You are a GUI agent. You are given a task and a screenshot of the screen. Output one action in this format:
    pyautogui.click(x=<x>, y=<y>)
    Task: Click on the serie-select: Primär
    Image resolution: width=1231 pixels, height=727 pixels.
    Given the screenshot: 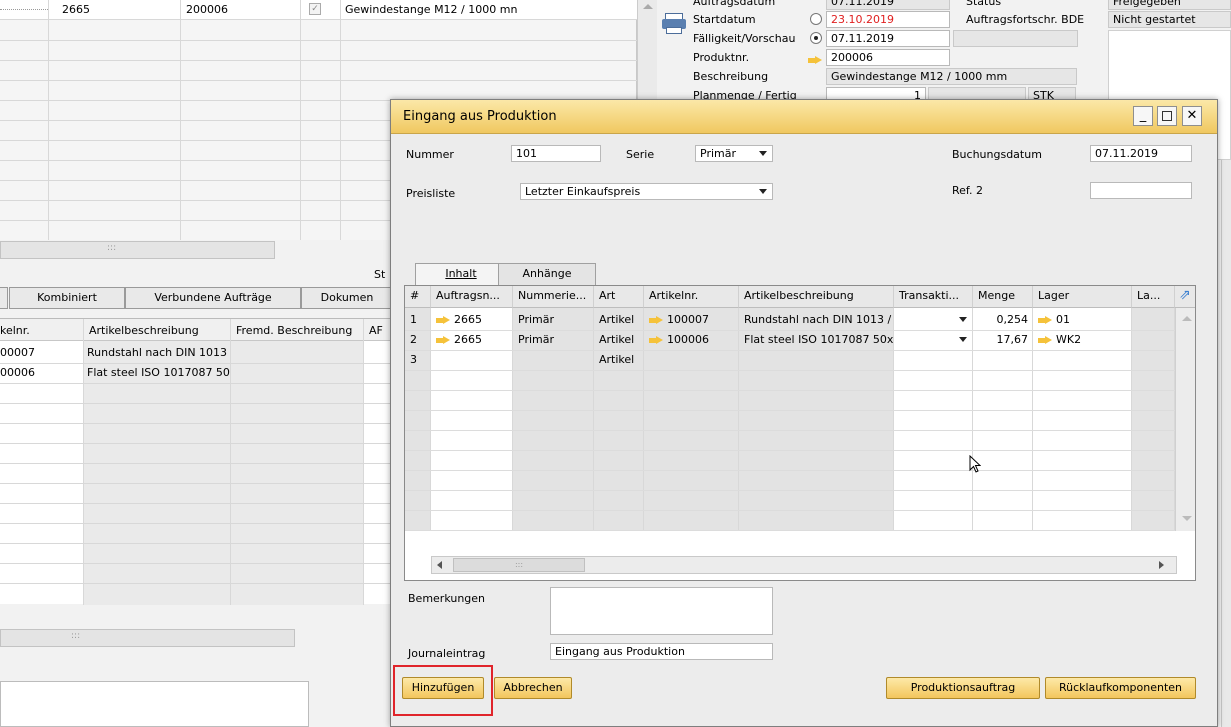 What is the action you would take?
    pyautogui.click(x=734, y=153)
    